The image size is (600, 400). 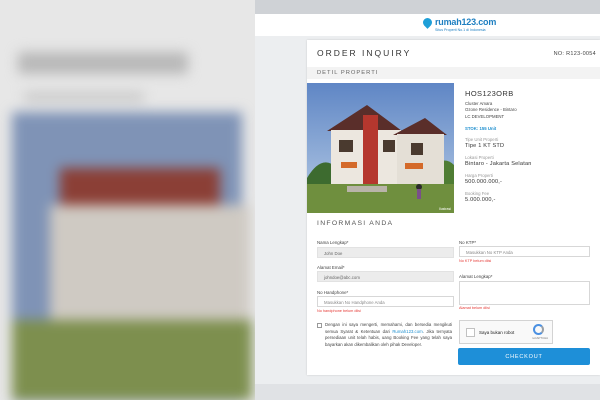 I want to click on recaptcha-widget: Saya bukan robot reCAPTCHA, so click(x=506, y=332).